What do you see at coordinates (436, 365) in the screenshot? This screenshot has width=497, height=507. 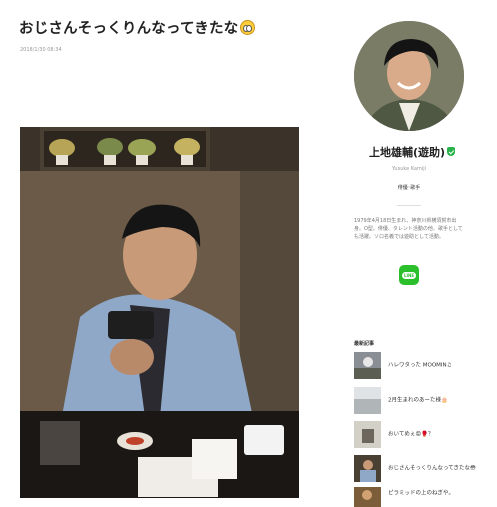 I see `recent-post-title: ハレワタった MOOMIN♫` at bounding box center [436, 365].